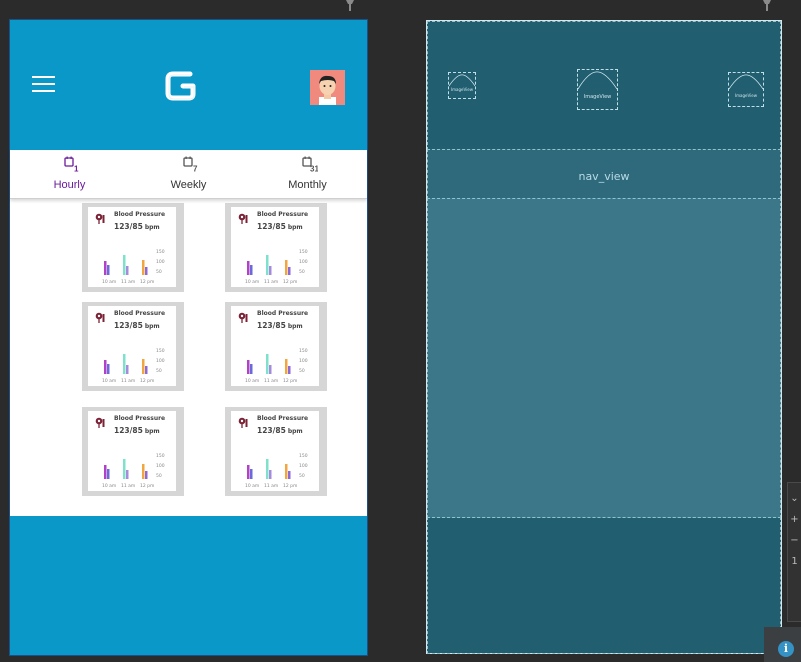 The image size is (801, 662). What do you see at coordinates (794, 498) in the screenshot?
I see `chevron-down-icon: ⌄` at bounding box center [794, 498].